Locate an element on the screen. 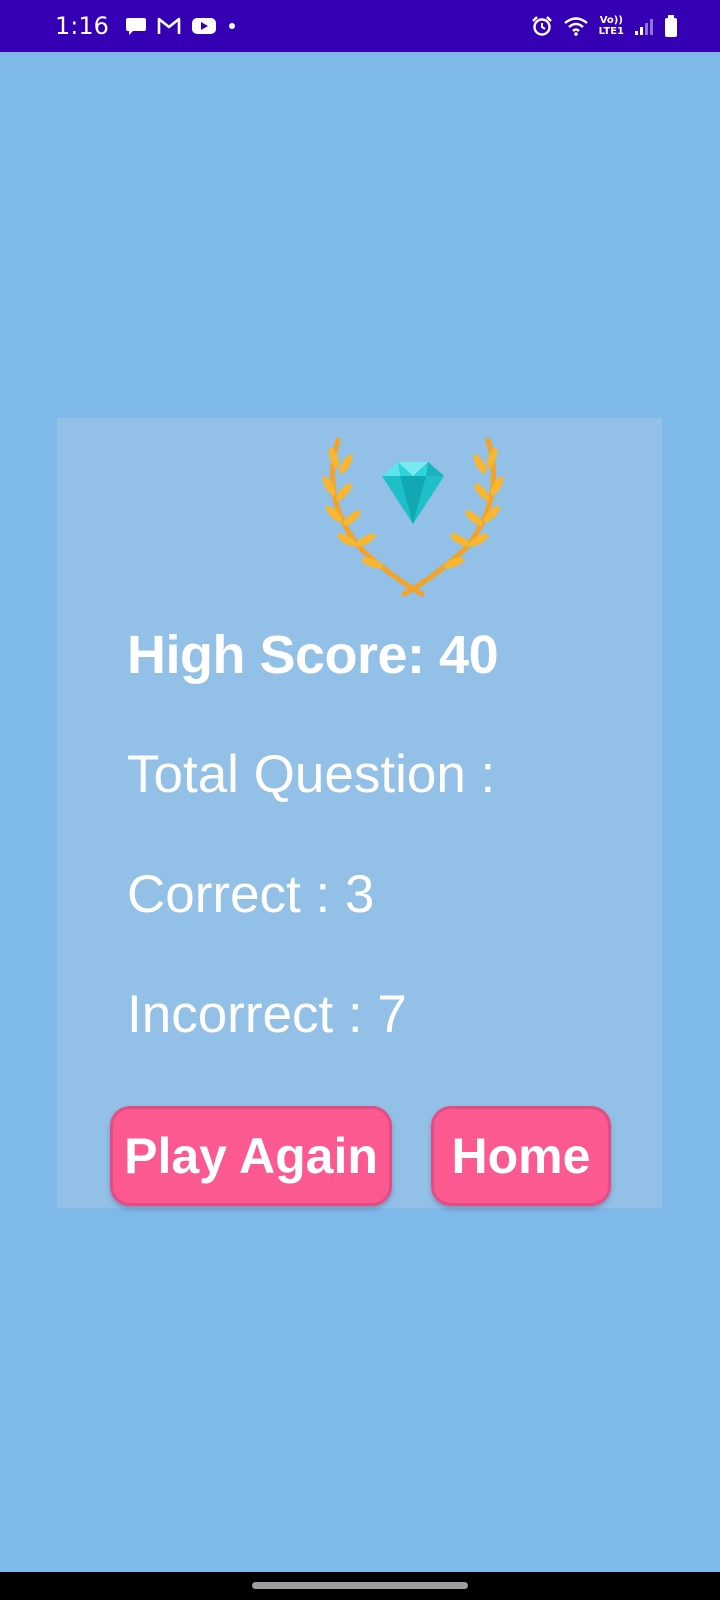  status-right: Vo)) LTE1 is located at coordinates (604, 26).